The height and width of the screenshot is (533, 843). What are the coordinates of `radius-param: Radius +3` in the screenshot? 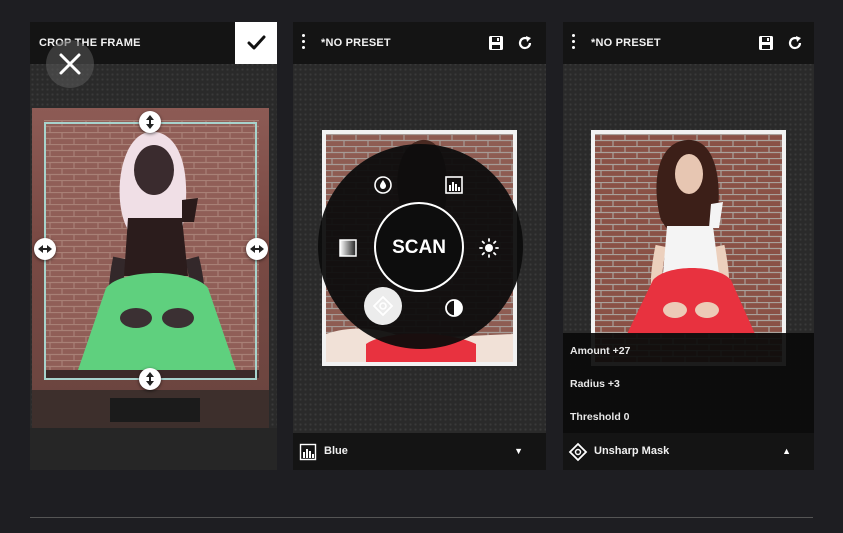 It's located at (595, 384).